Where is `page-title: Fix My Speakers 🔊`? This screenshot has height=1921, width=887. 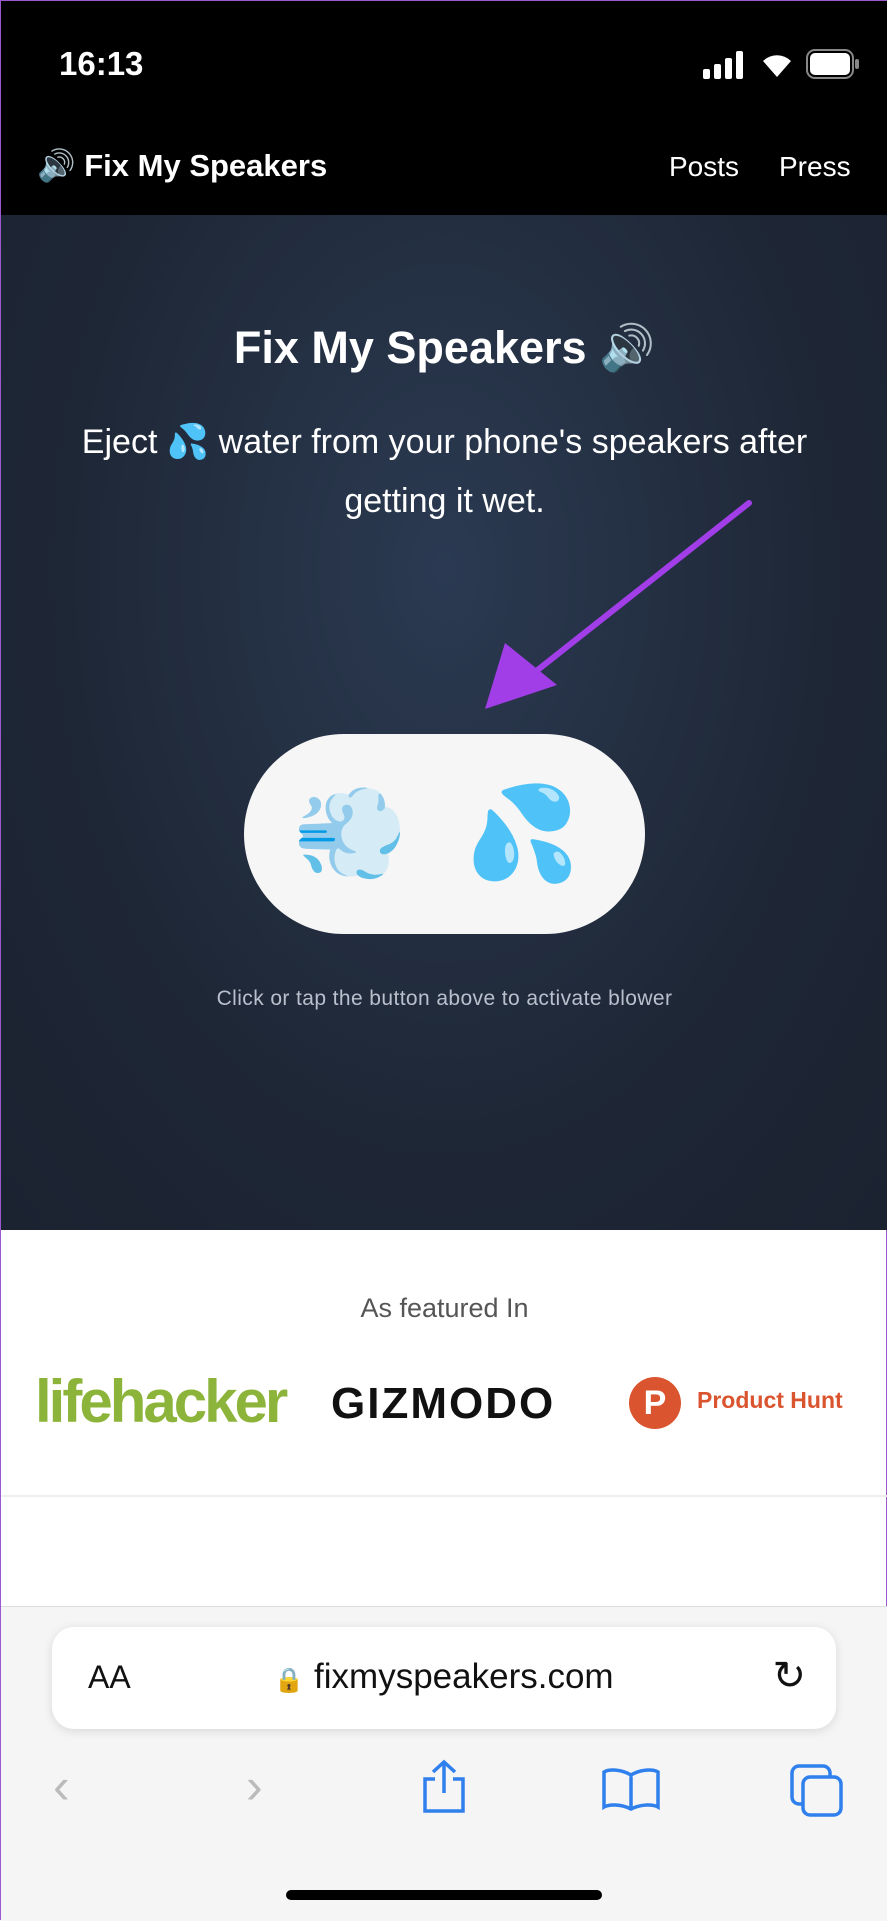 page-title: Fix My Speakers 🔊 is located at coordinates (444, 347).